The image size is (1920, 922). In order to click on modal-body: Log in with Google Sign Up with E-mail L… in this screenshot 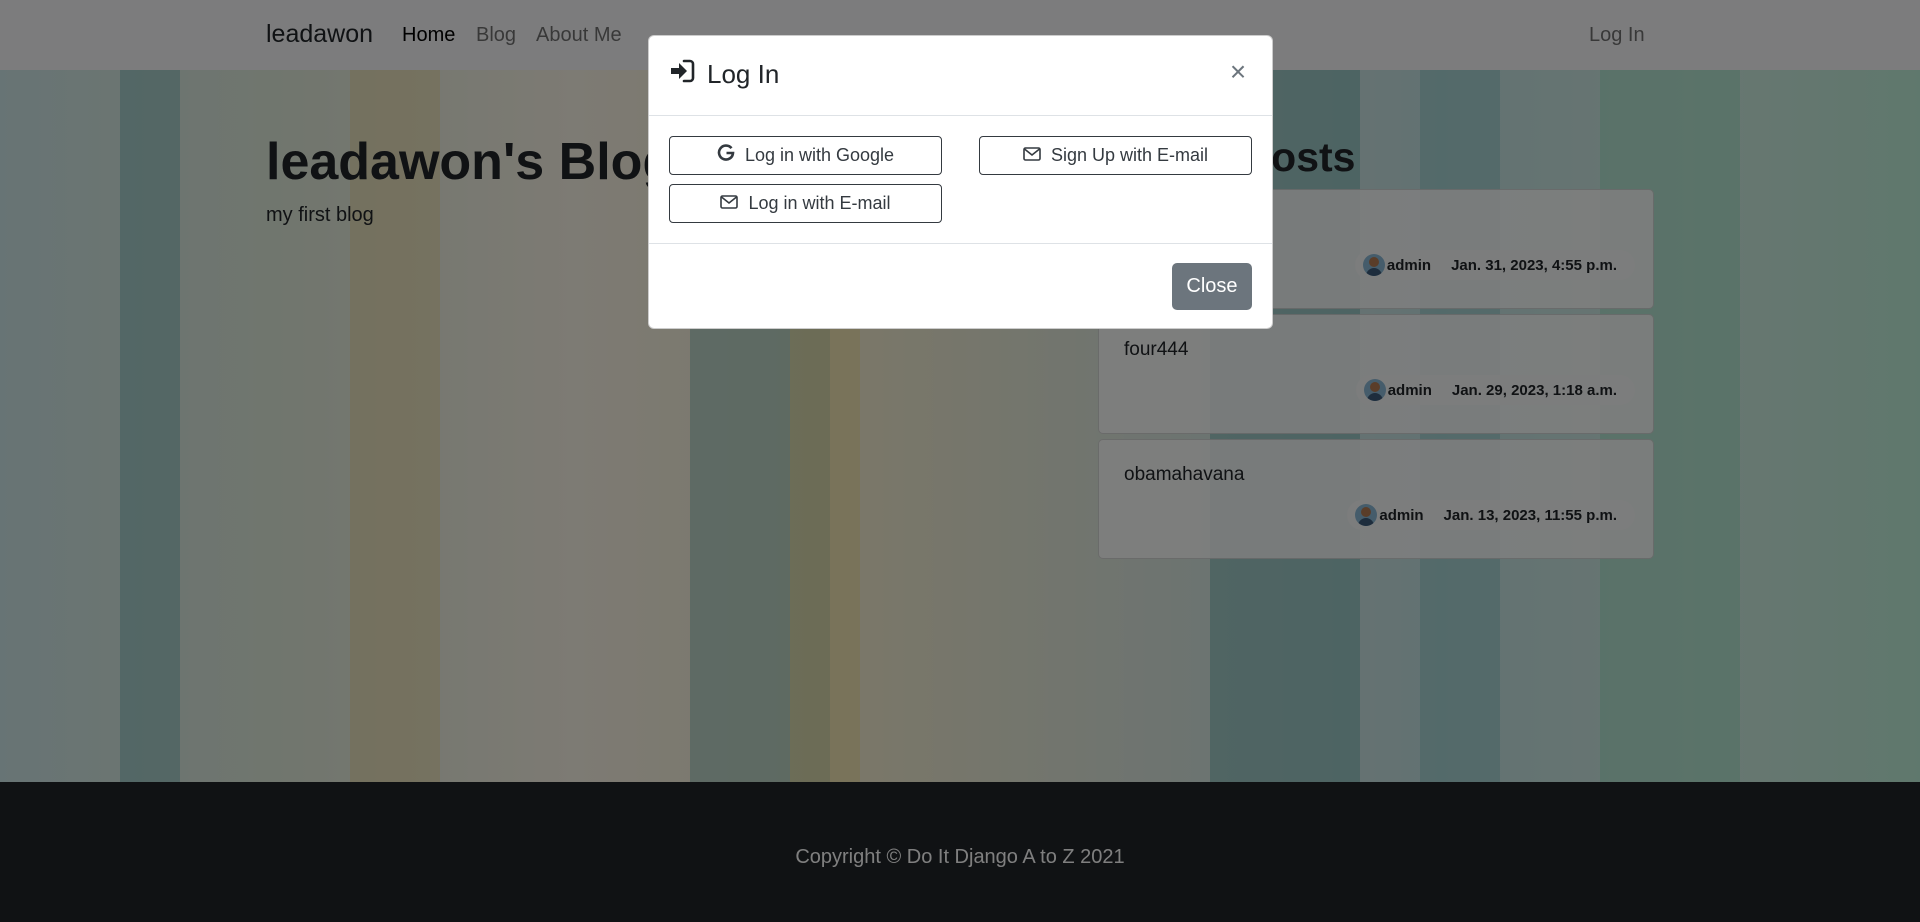, I will do `click(960, 179)`.